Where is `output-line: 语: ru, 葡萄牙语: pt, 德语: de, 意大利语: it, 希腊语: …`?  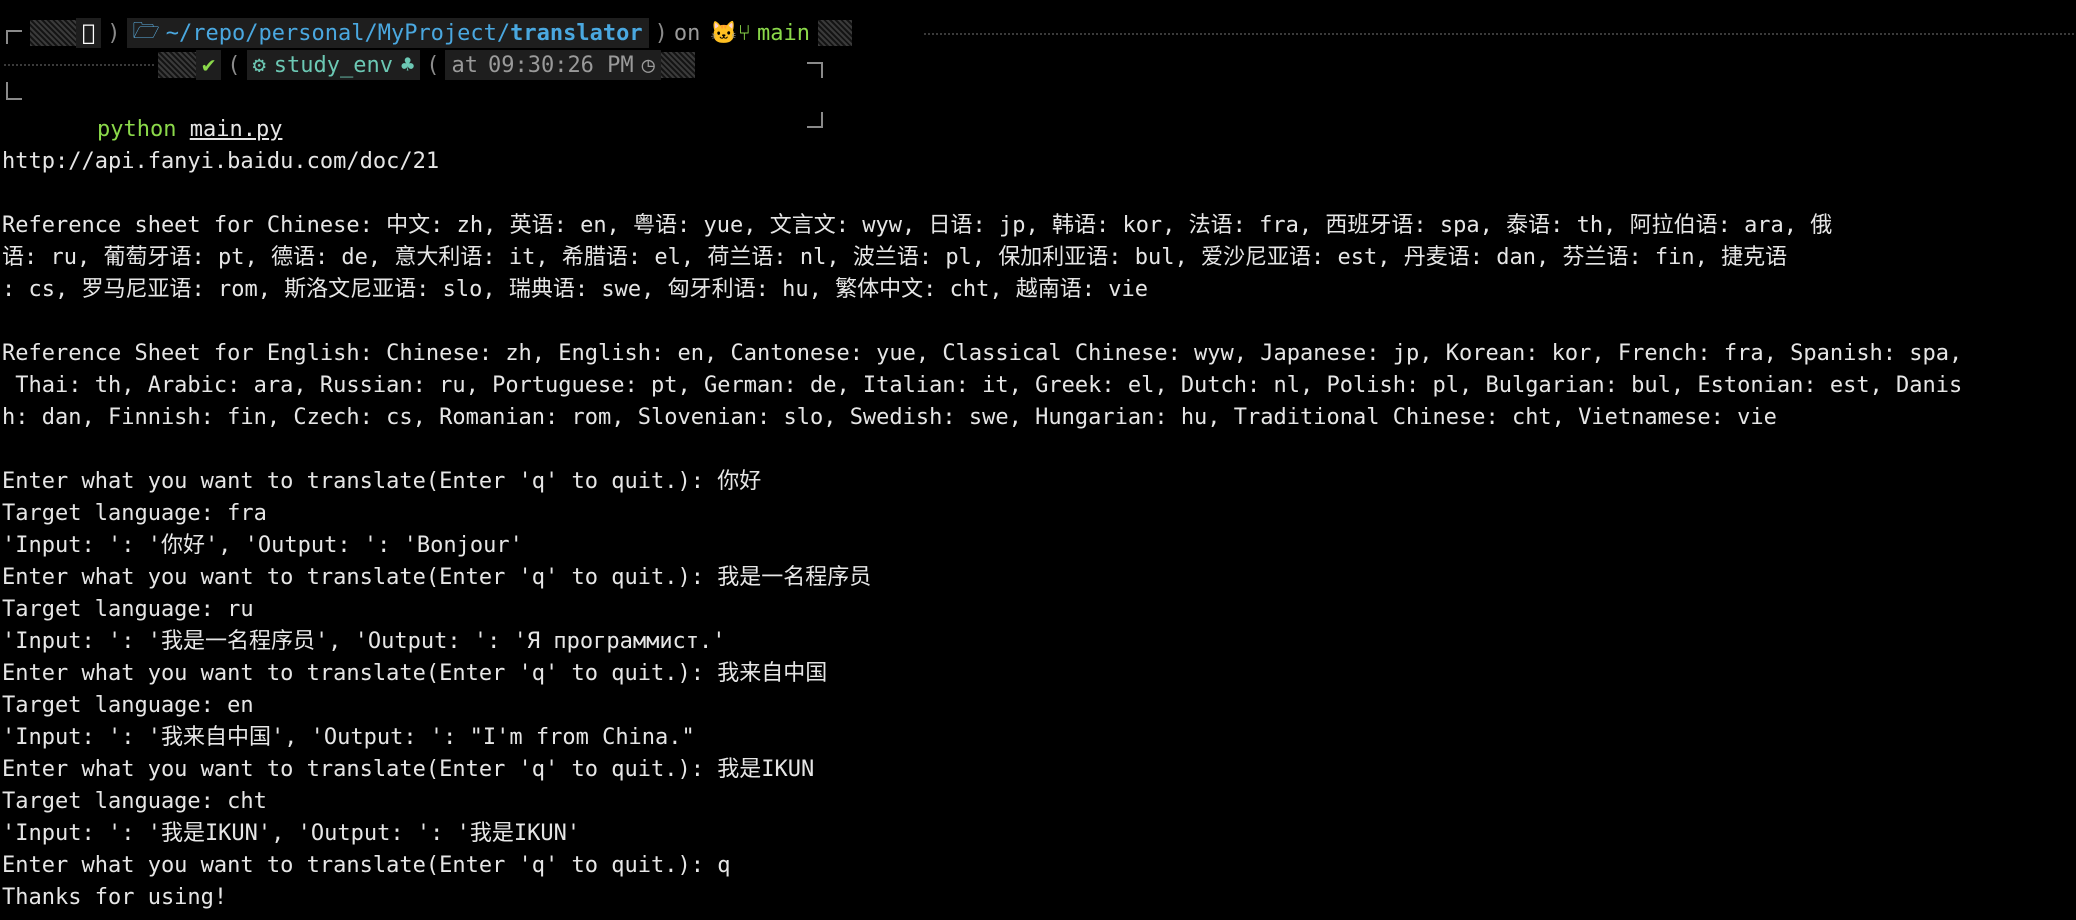 output-line: 语: ru, 葡萄牙语: pt, 德语: de, 意大利语: it, 希腊语: … is located at coordinates (895, 257).